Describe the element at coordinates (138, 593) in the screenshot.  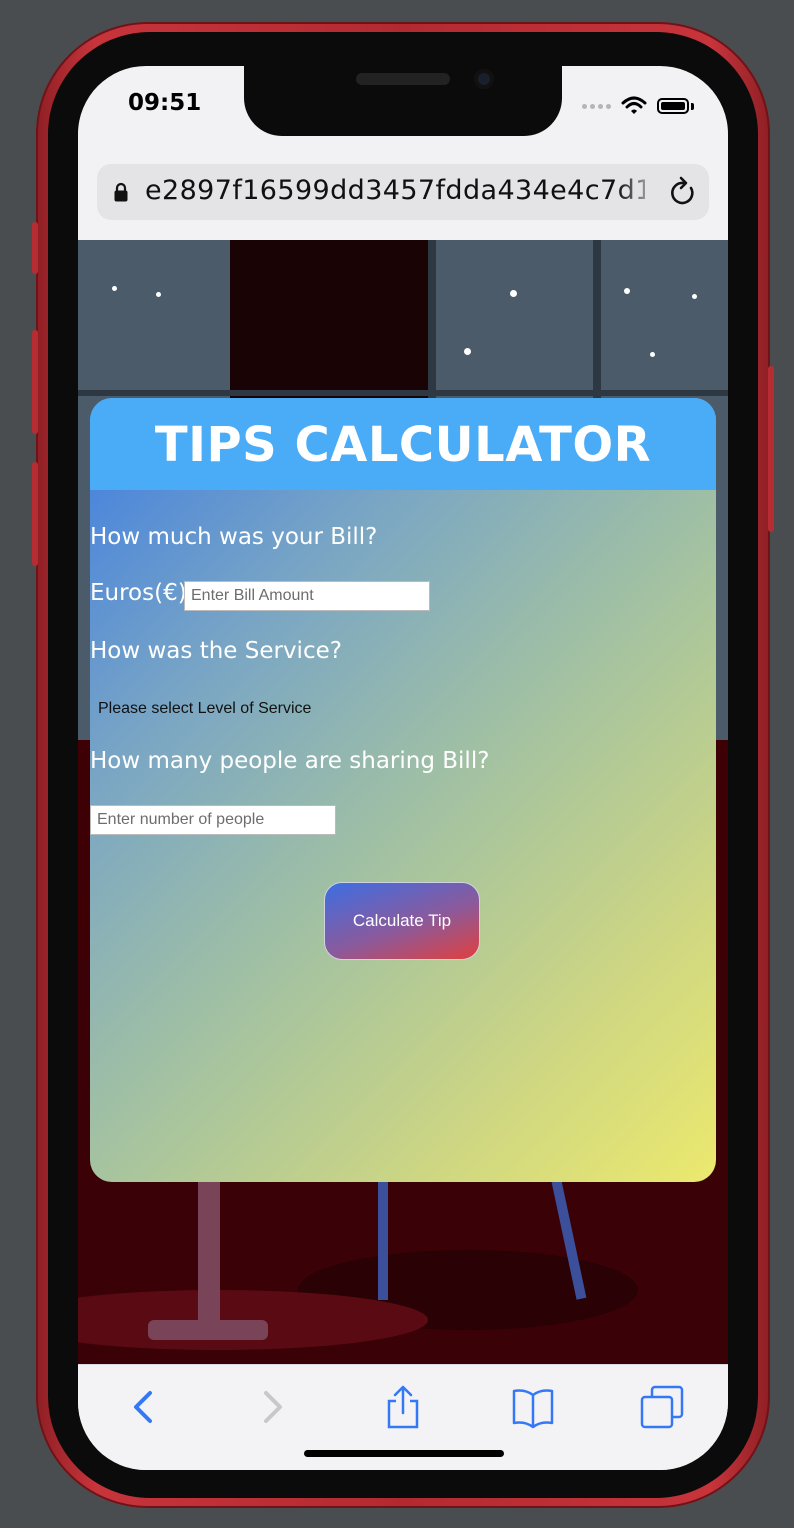
I see `currency-label: Euros(€)` at that location.